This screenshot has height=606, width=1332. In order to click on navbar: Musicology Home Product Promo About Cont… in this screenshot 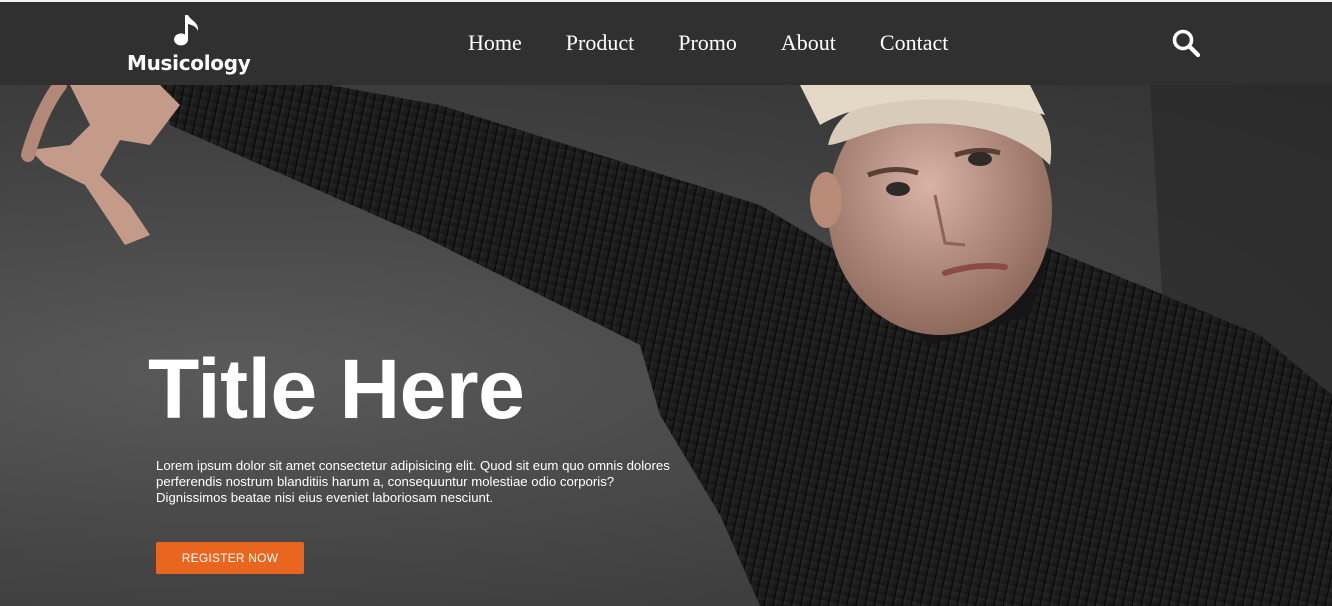, I will do `click(666, 43)`.